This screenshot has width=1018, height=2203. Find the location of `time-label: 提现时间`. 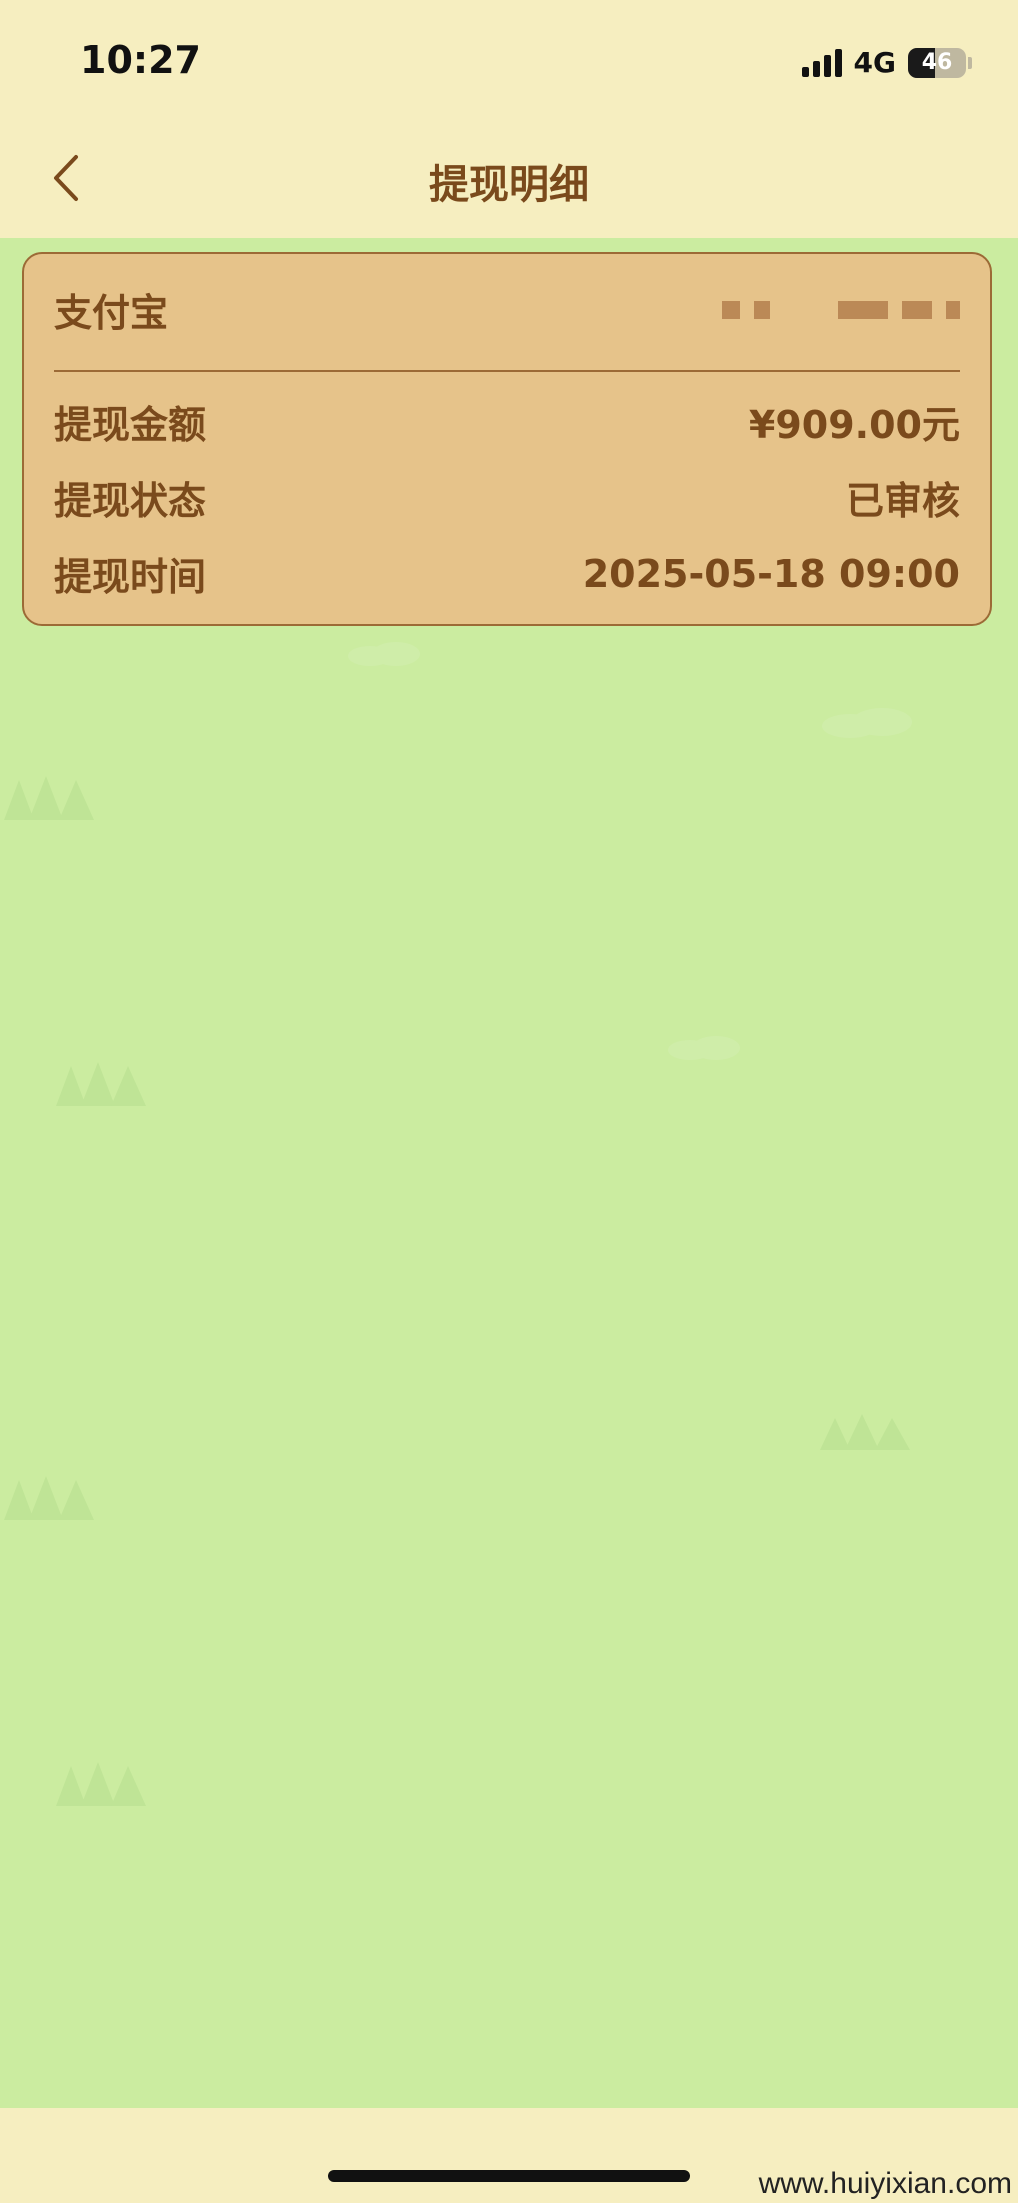

time-label: 提现时间 is located at coordinates (130, 577).